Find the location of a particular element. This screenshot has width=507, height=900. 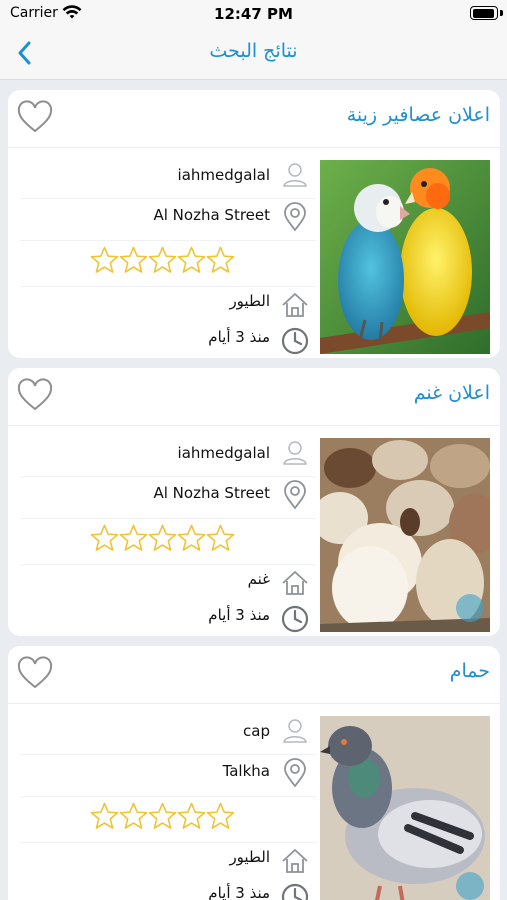

owner-row: cap is located at coordinates (254, 731).